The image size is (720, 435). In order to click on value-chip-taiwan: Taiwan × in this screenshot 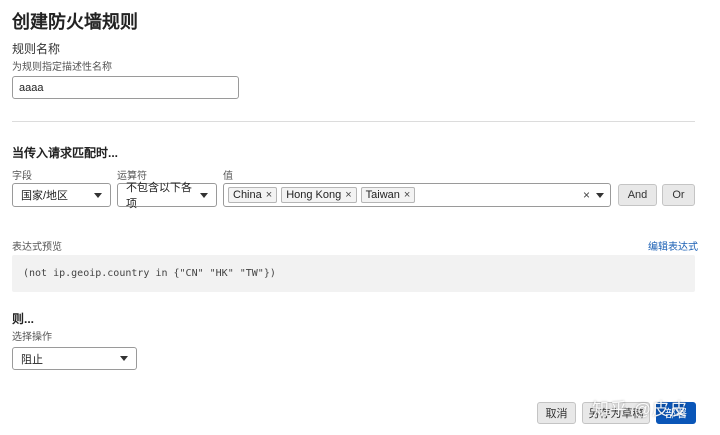, I will do `click(388, 195)`.